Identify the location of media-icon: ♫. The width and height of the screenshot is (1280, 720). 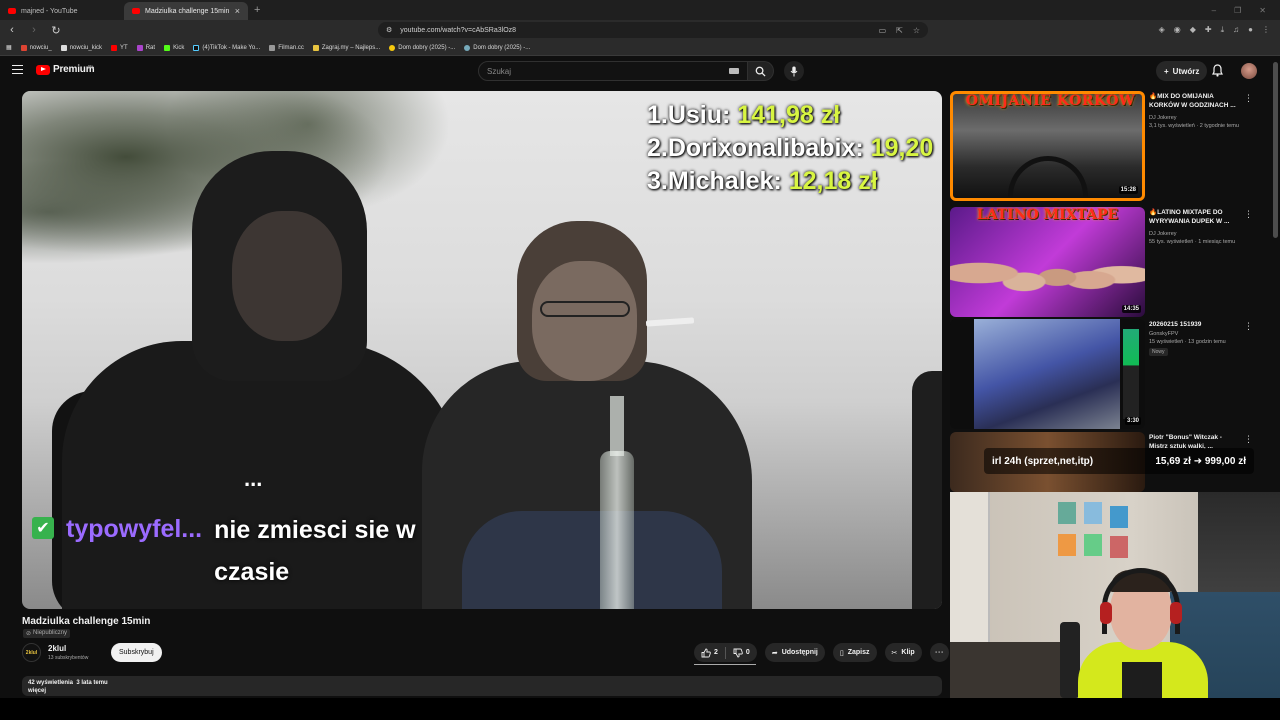
(1236, 30).